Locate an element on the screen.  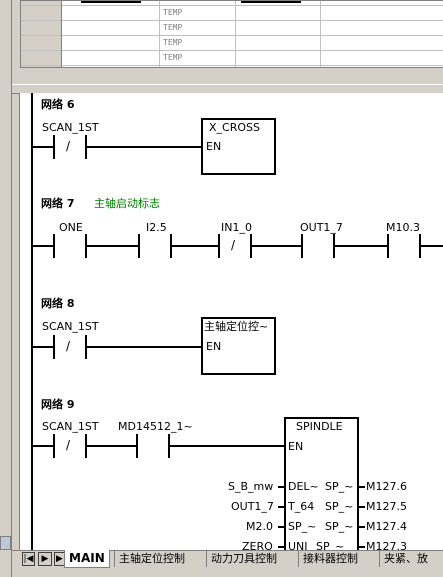
contact-label: IN1_0 is located at coordinates (236, 227).